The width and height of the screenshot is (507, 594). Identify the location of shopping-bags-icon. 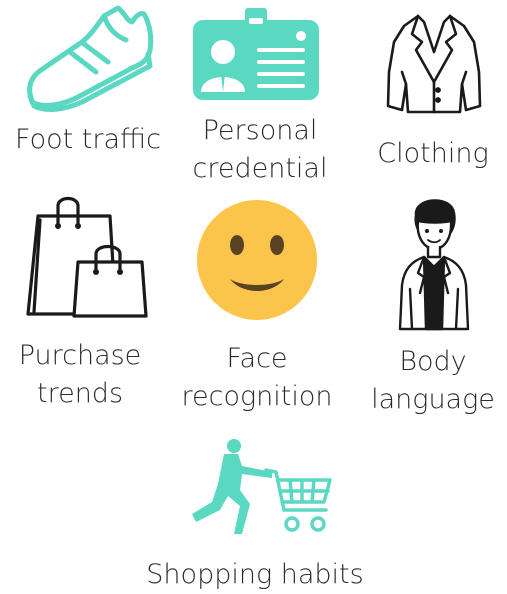
(87, 257).